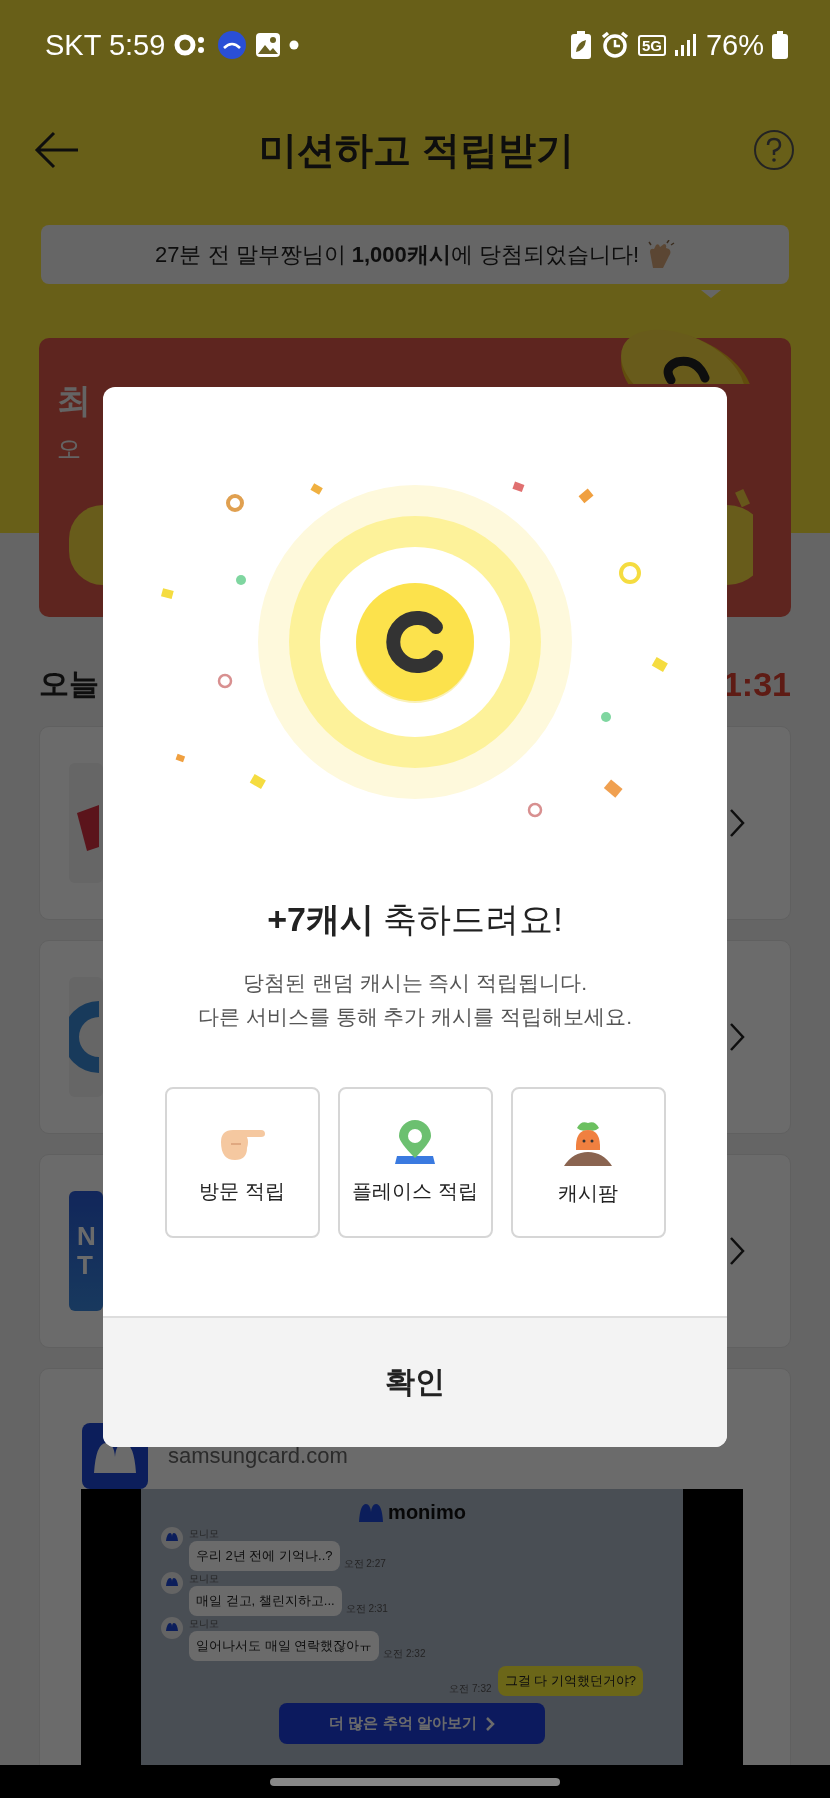  What do you see at coordinates (69, 449) in the screenshot?
I see `banner-subtitle: 오` at bounding box center [69, 449].